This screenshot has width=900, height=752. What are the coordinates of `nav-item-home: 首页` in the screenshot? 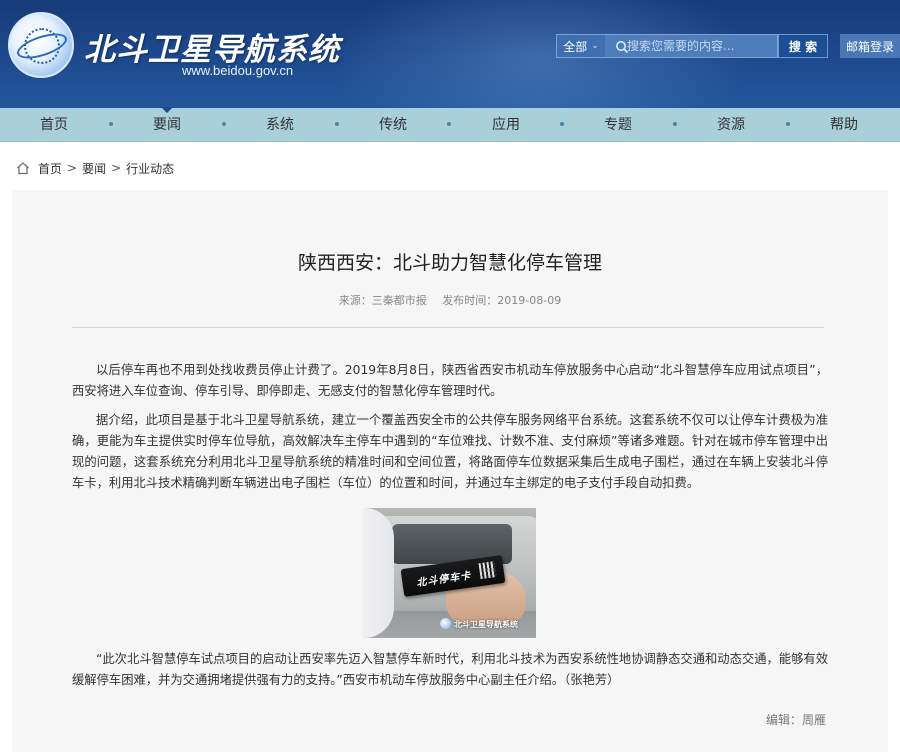 It's located at (54, 125).